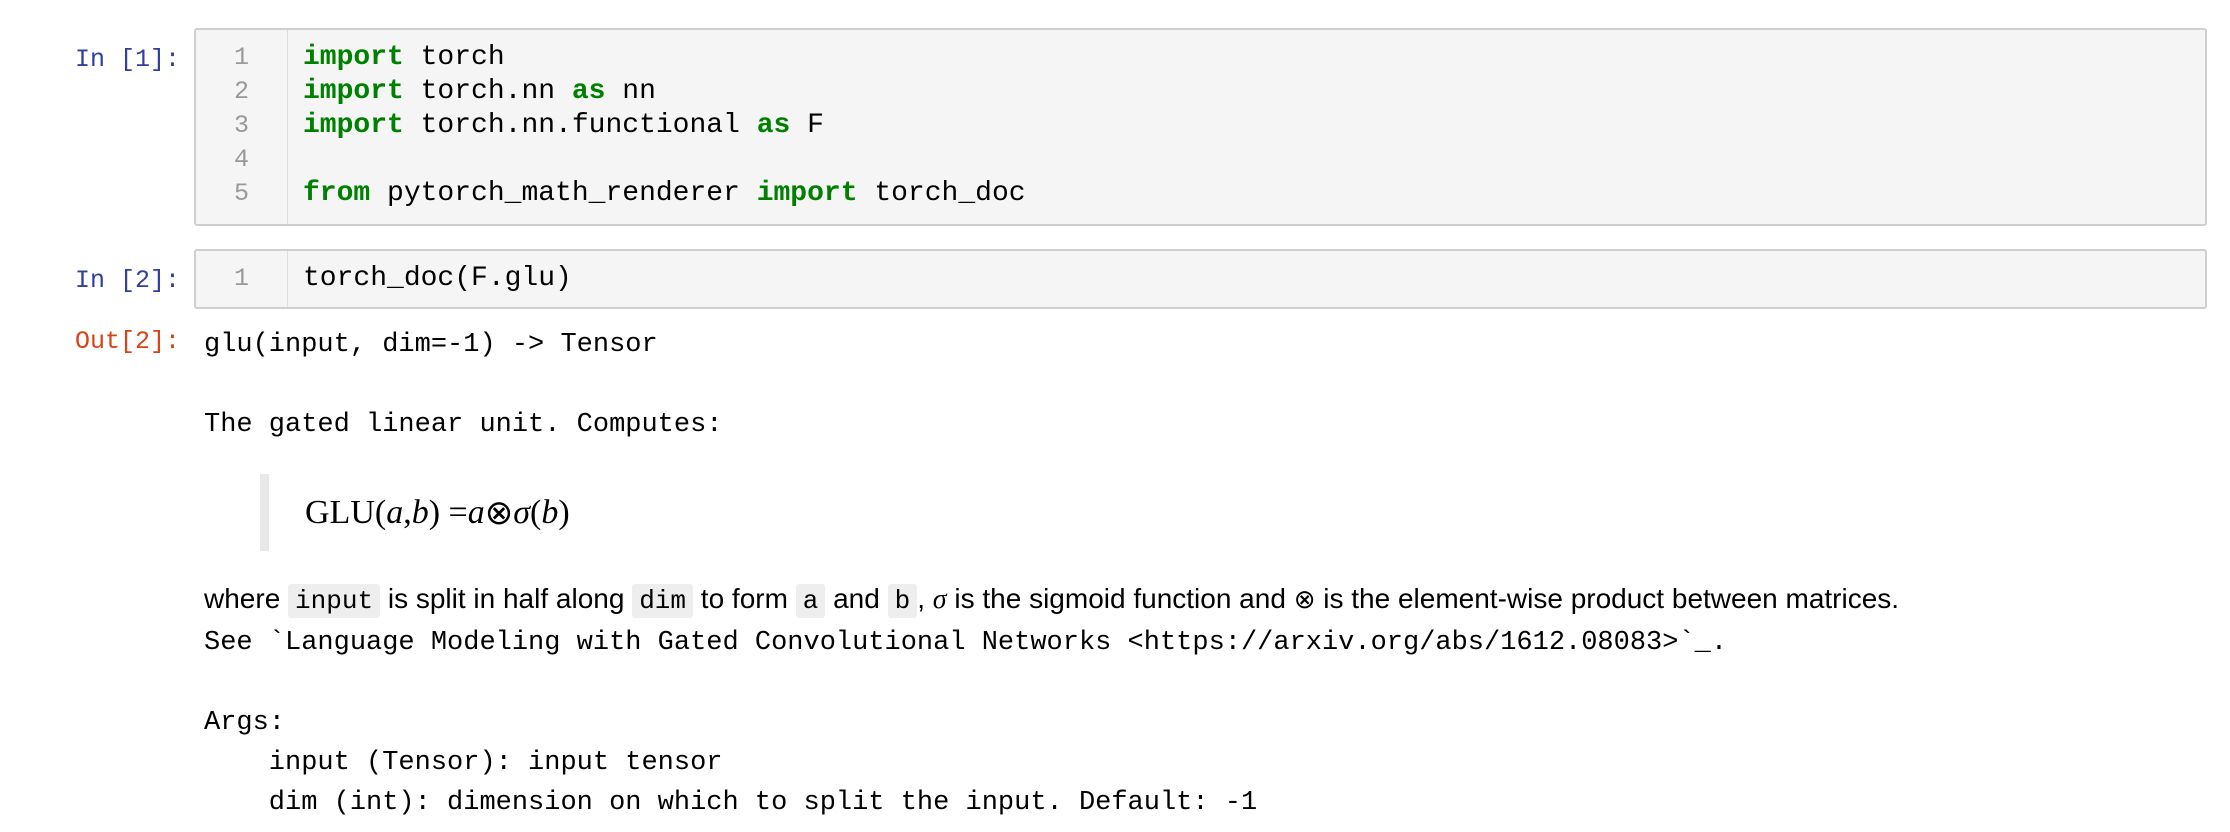  What do you see at coordinates (127, 280) in the screenshot?
I see `cell-2-prompt: In [2]:` at bounding box center [127, 280].